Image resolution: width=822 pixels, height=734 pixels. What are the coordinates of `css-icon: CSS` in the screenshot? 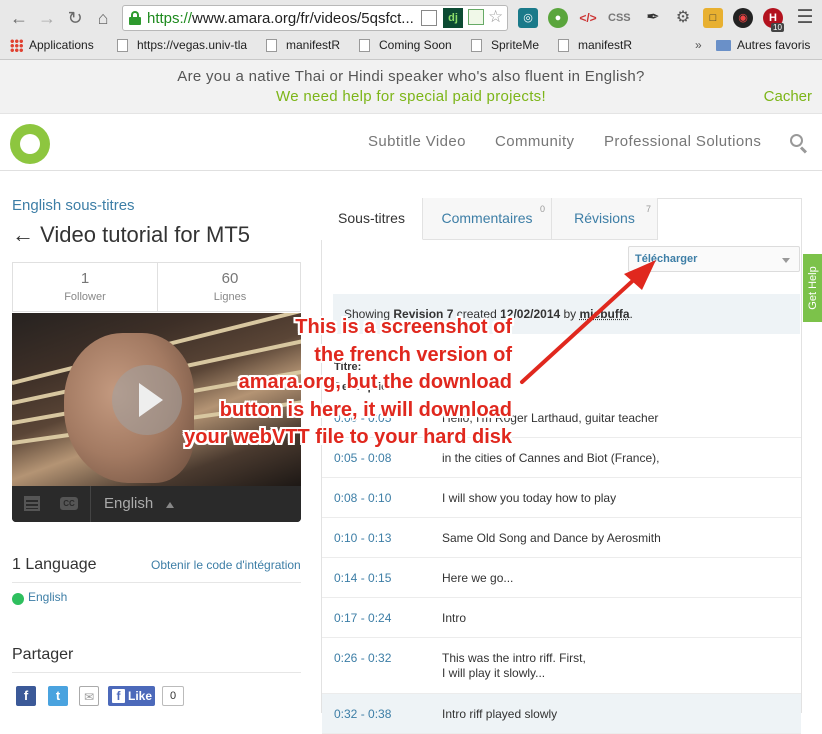 It's located at (619, 18).